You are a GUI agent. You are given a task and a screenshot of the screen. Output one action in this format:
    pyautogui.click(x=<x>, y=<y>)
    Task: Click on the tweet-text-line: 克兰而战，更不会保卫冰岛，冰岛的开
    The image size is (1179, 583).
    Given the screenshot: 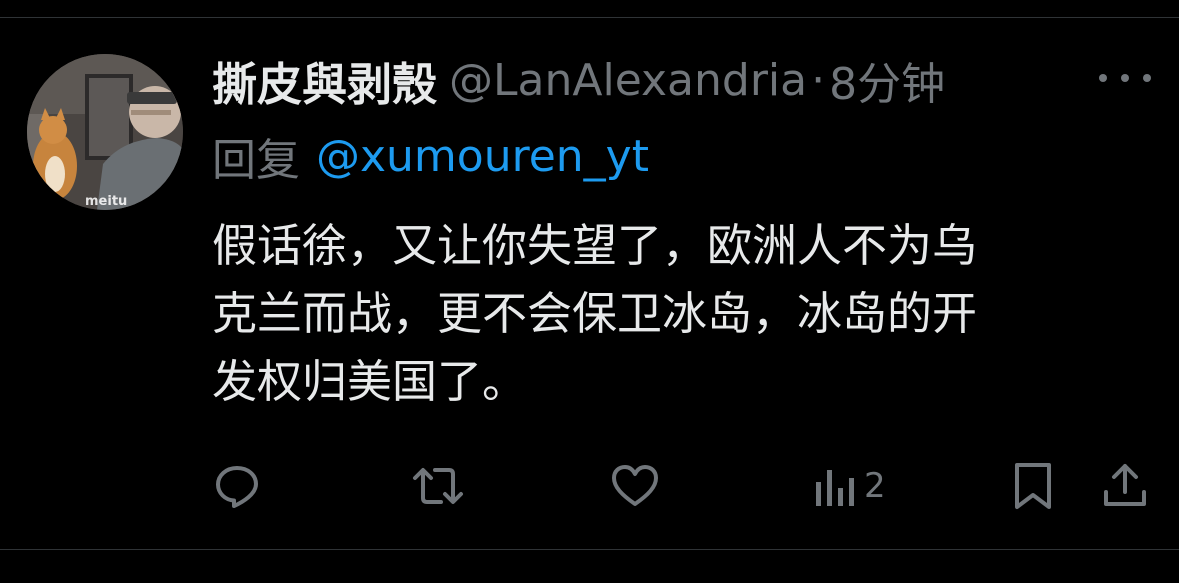 What is the action you would take?
    pyautogui.click(x=595, y=313)
    